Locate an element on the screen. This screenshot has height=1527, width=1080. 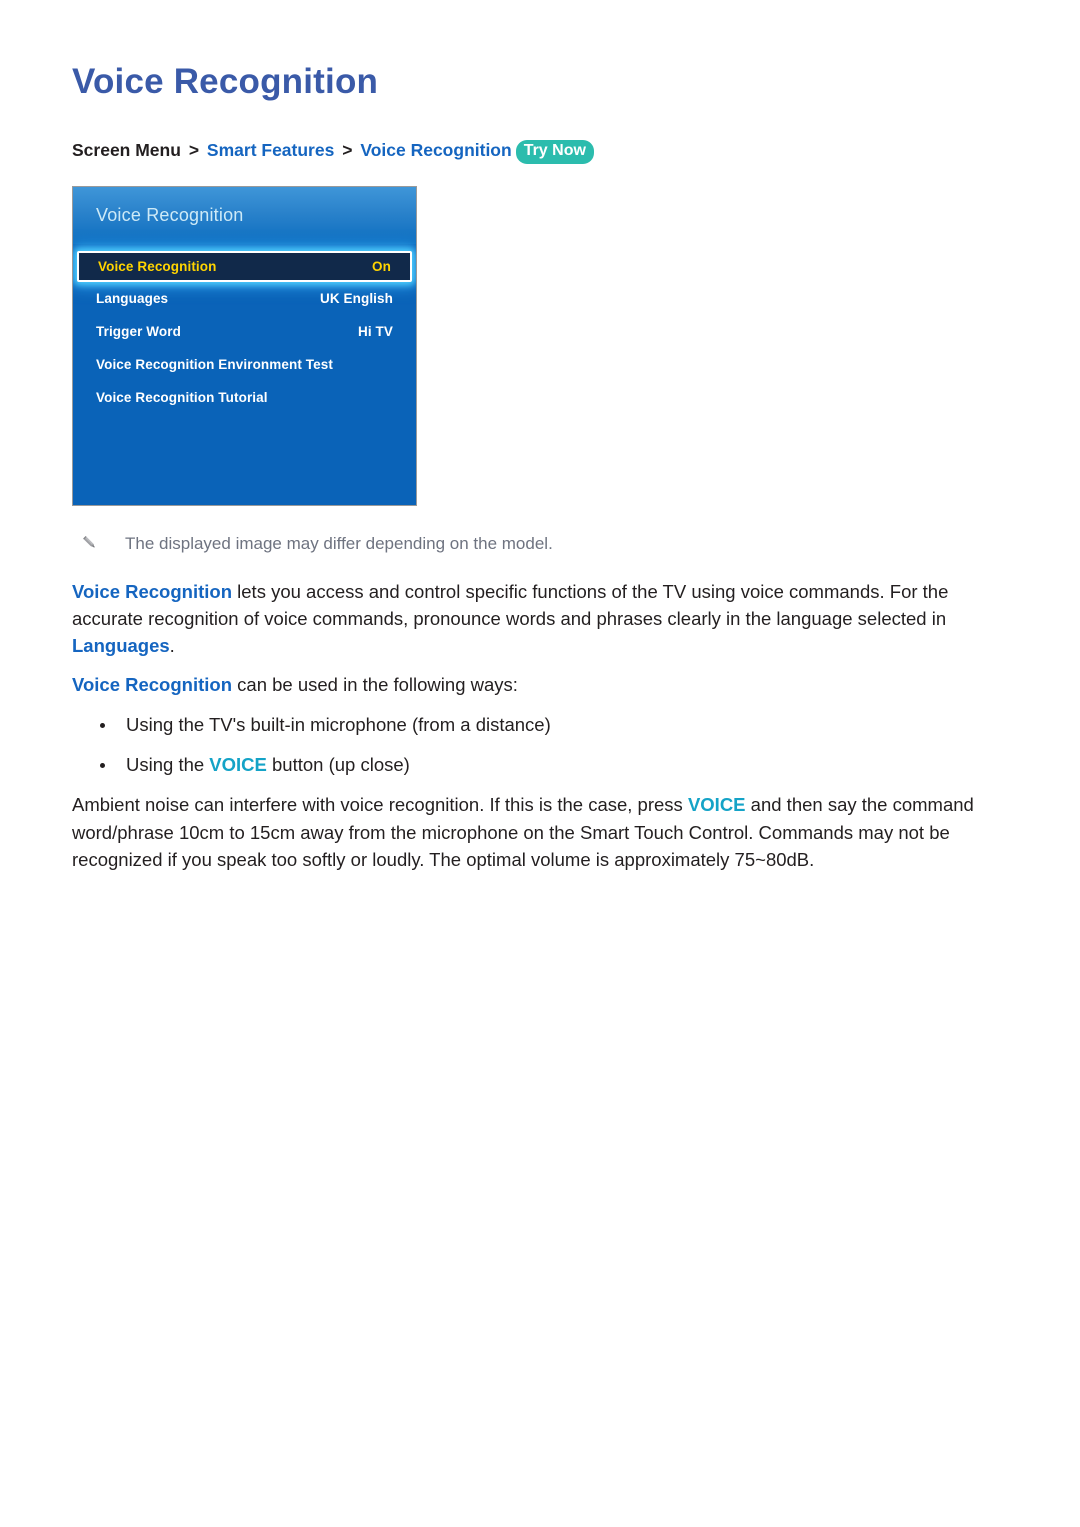
tv-menu-item-label: Voice Recognition Tutorial is located at coordinates (182, 398).